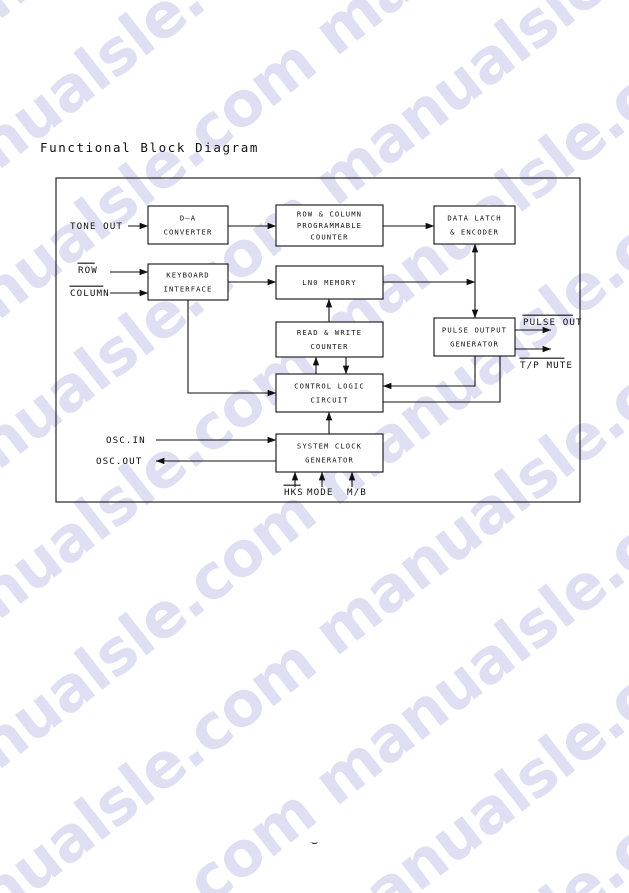 The height and width of the screenshot is (893, 629). What do you see at coordinates (188, 289) in the screenshot?
I see `keyboard-interface-block-label: INTERFACE` at bounding box center [188, 289].